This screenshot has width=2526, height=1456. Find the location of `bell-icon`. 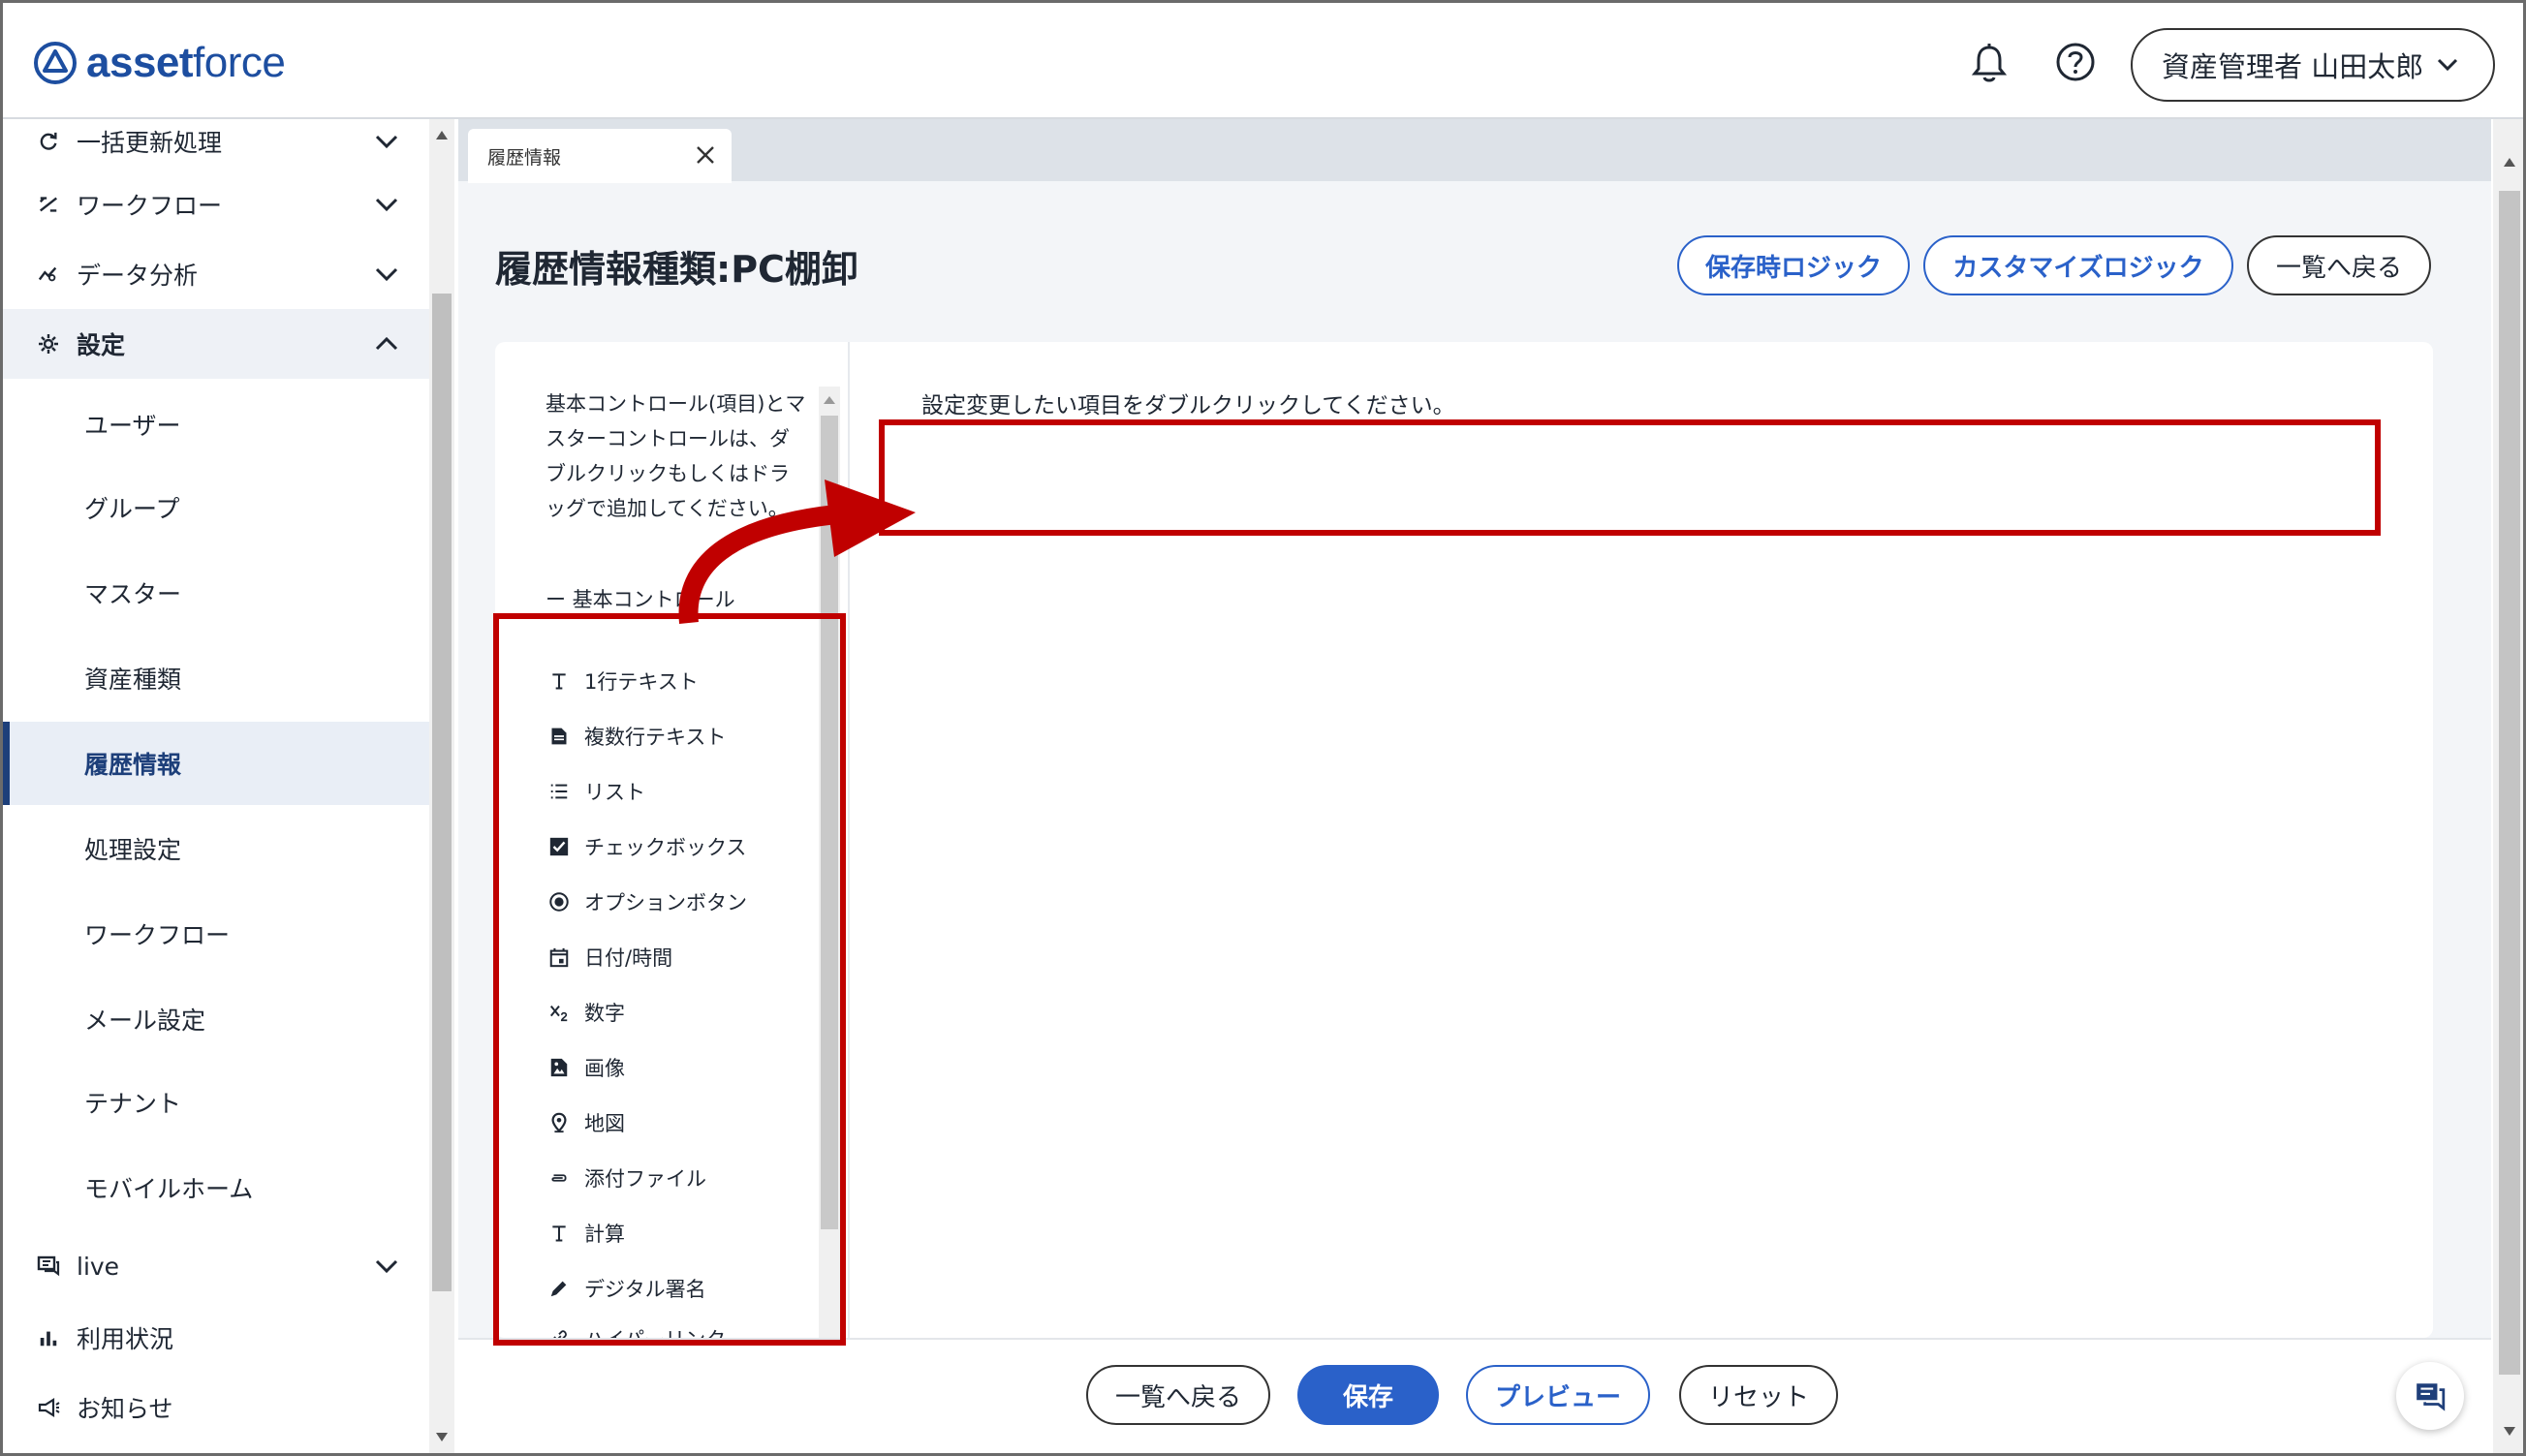

bell-icon is located at coordinates (1989, 63).